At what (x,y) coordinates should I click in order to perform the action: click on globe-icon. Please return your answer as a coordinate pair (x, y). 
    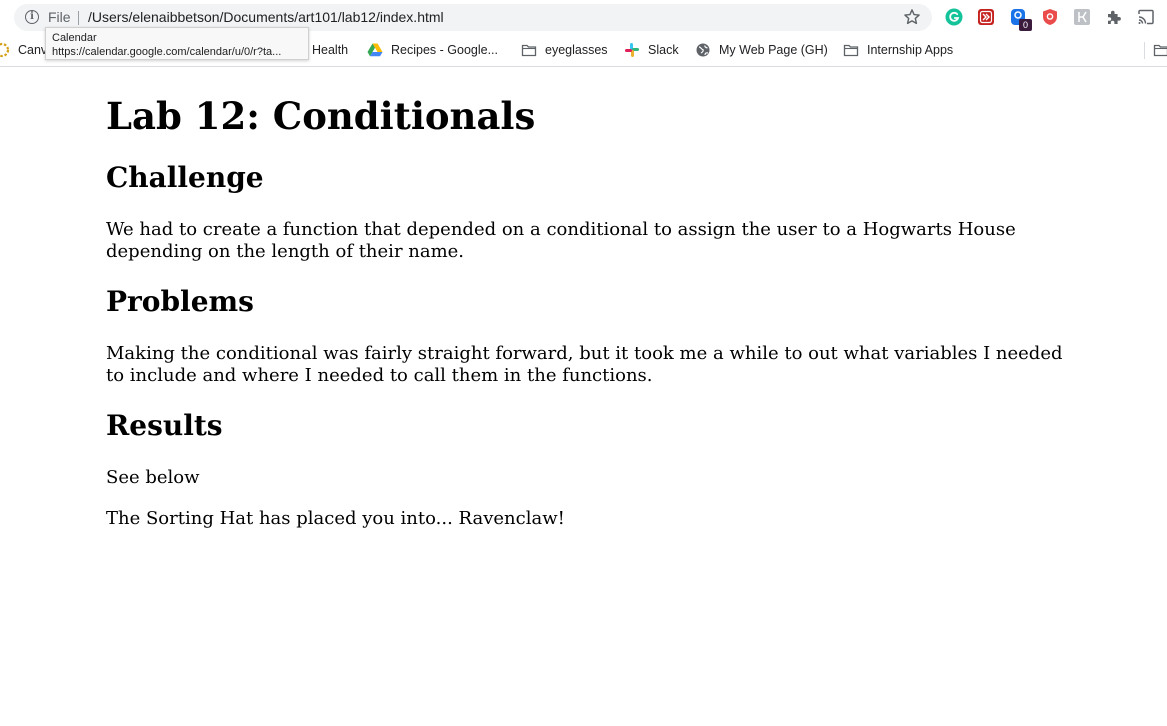
    Looking at the image, I should click on (703, 50).